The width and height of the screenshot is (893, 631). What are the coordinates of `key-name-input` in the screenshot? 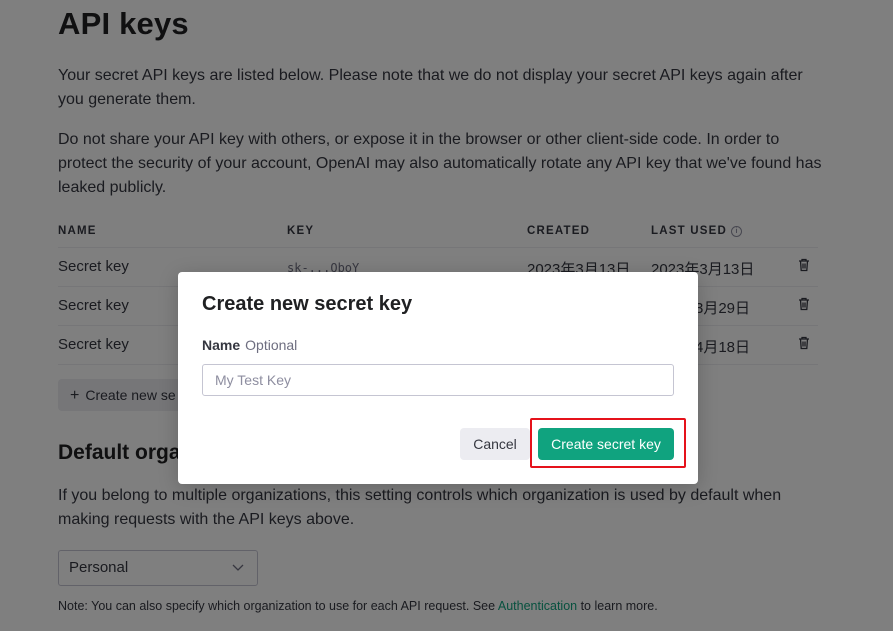 It's located at (438, 380).